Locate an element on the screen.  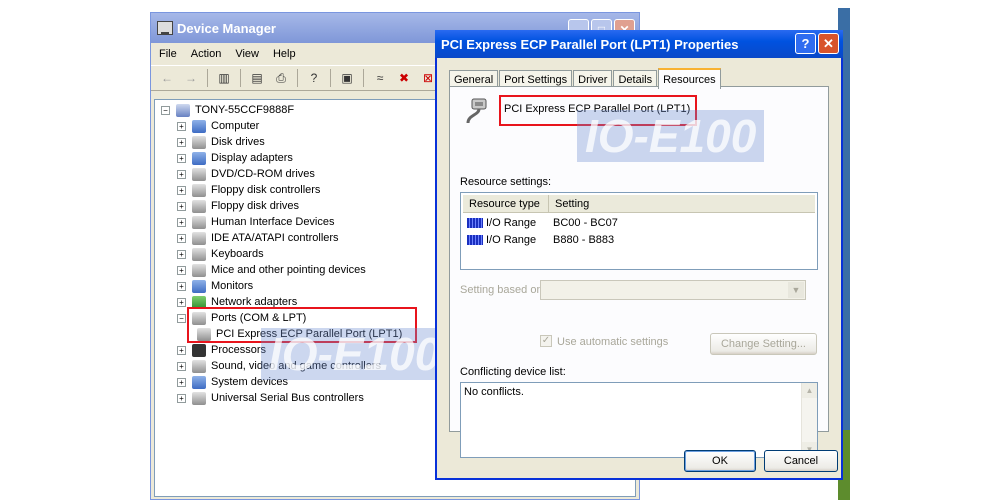
tree-category: + Computer is located at coordinates (218, 126).